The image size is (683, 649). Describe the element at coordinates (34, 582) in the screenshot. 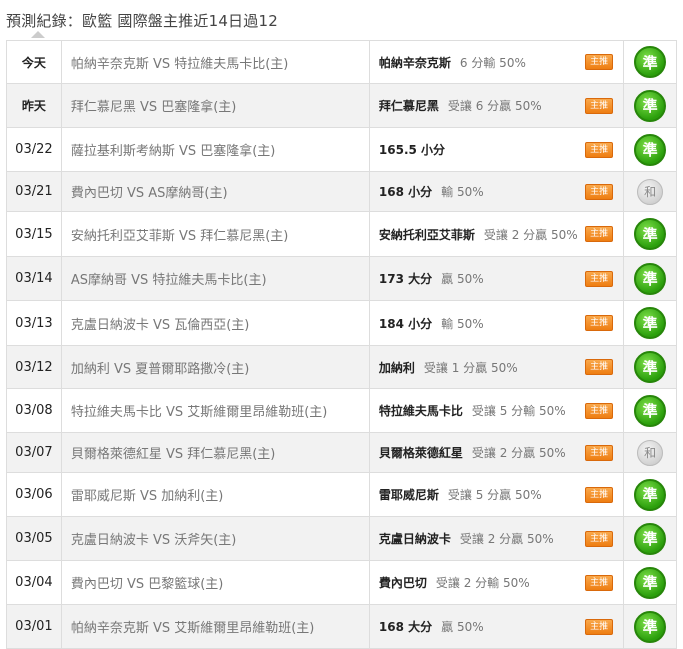

I see `row-date: 03/04` at that location.